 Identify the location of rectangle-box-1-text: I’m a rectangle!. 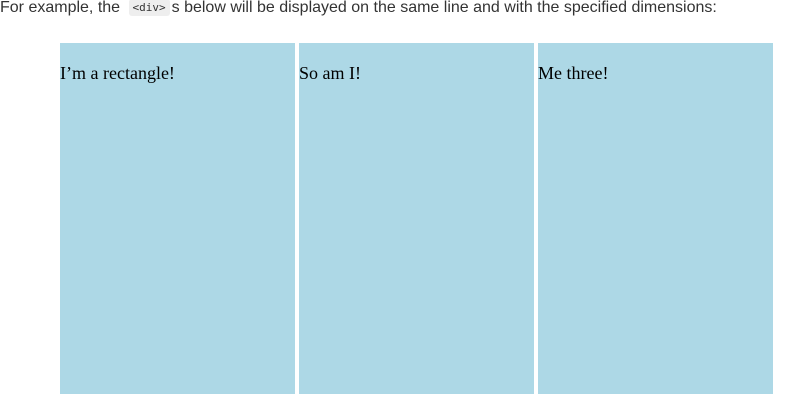
(117, 73).